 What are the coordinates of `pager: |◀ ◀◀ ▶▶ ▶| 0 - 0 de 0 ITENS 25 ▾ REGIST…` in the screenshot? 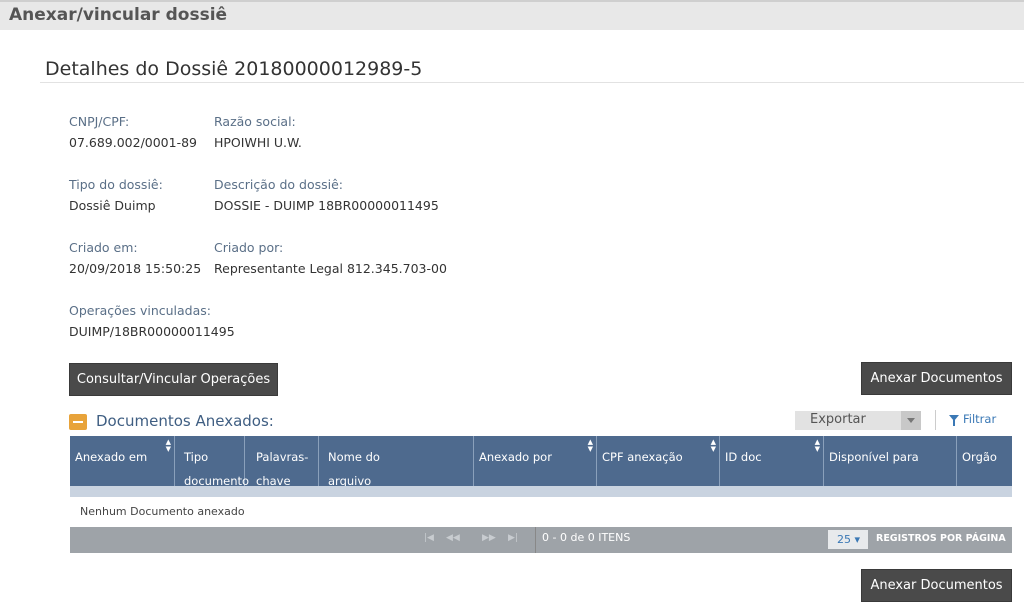 It's located at (541, 540).